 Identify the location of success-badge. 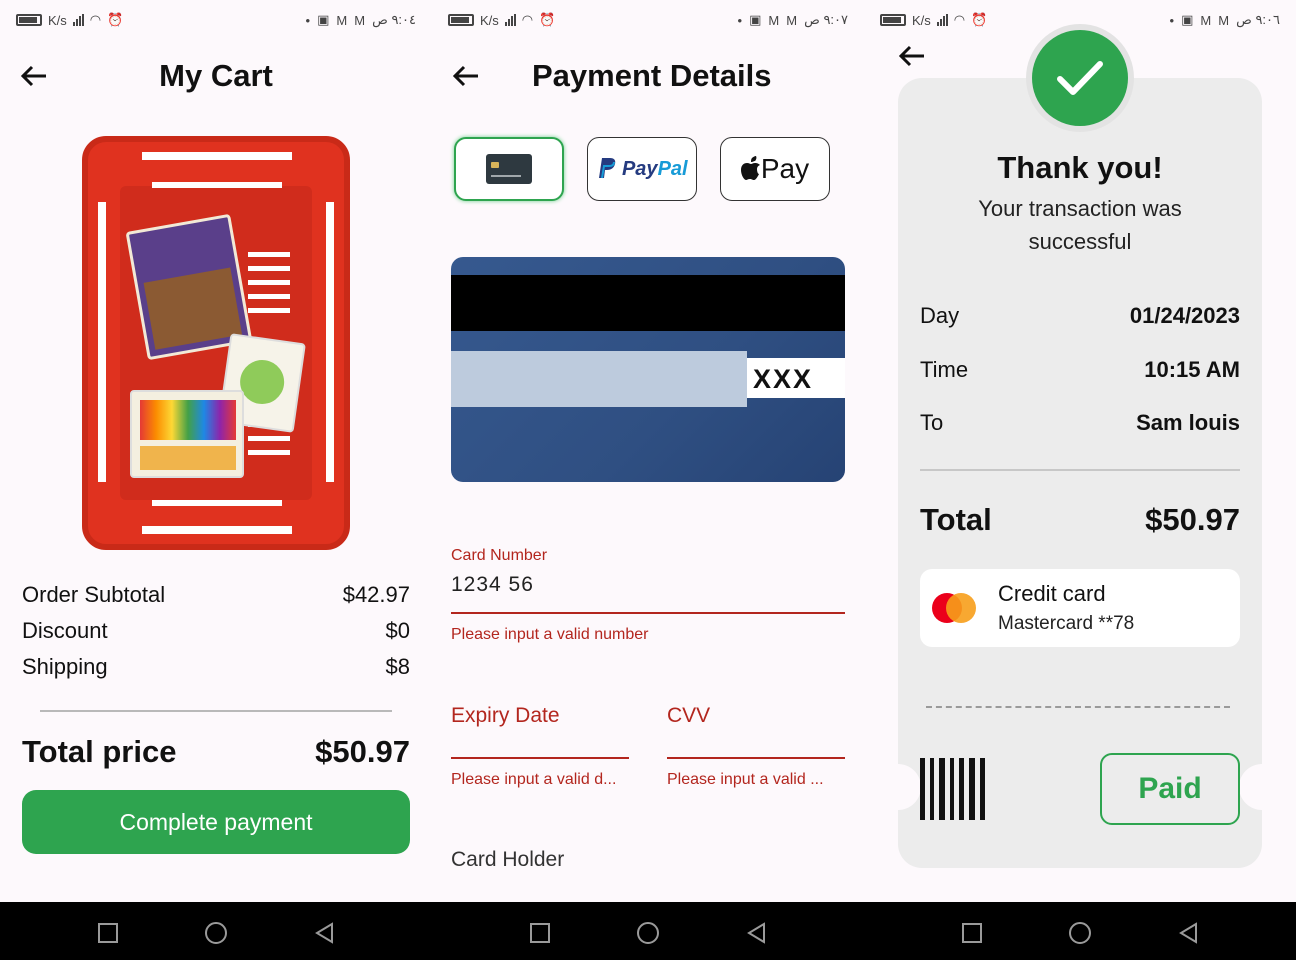
(1080, 78).